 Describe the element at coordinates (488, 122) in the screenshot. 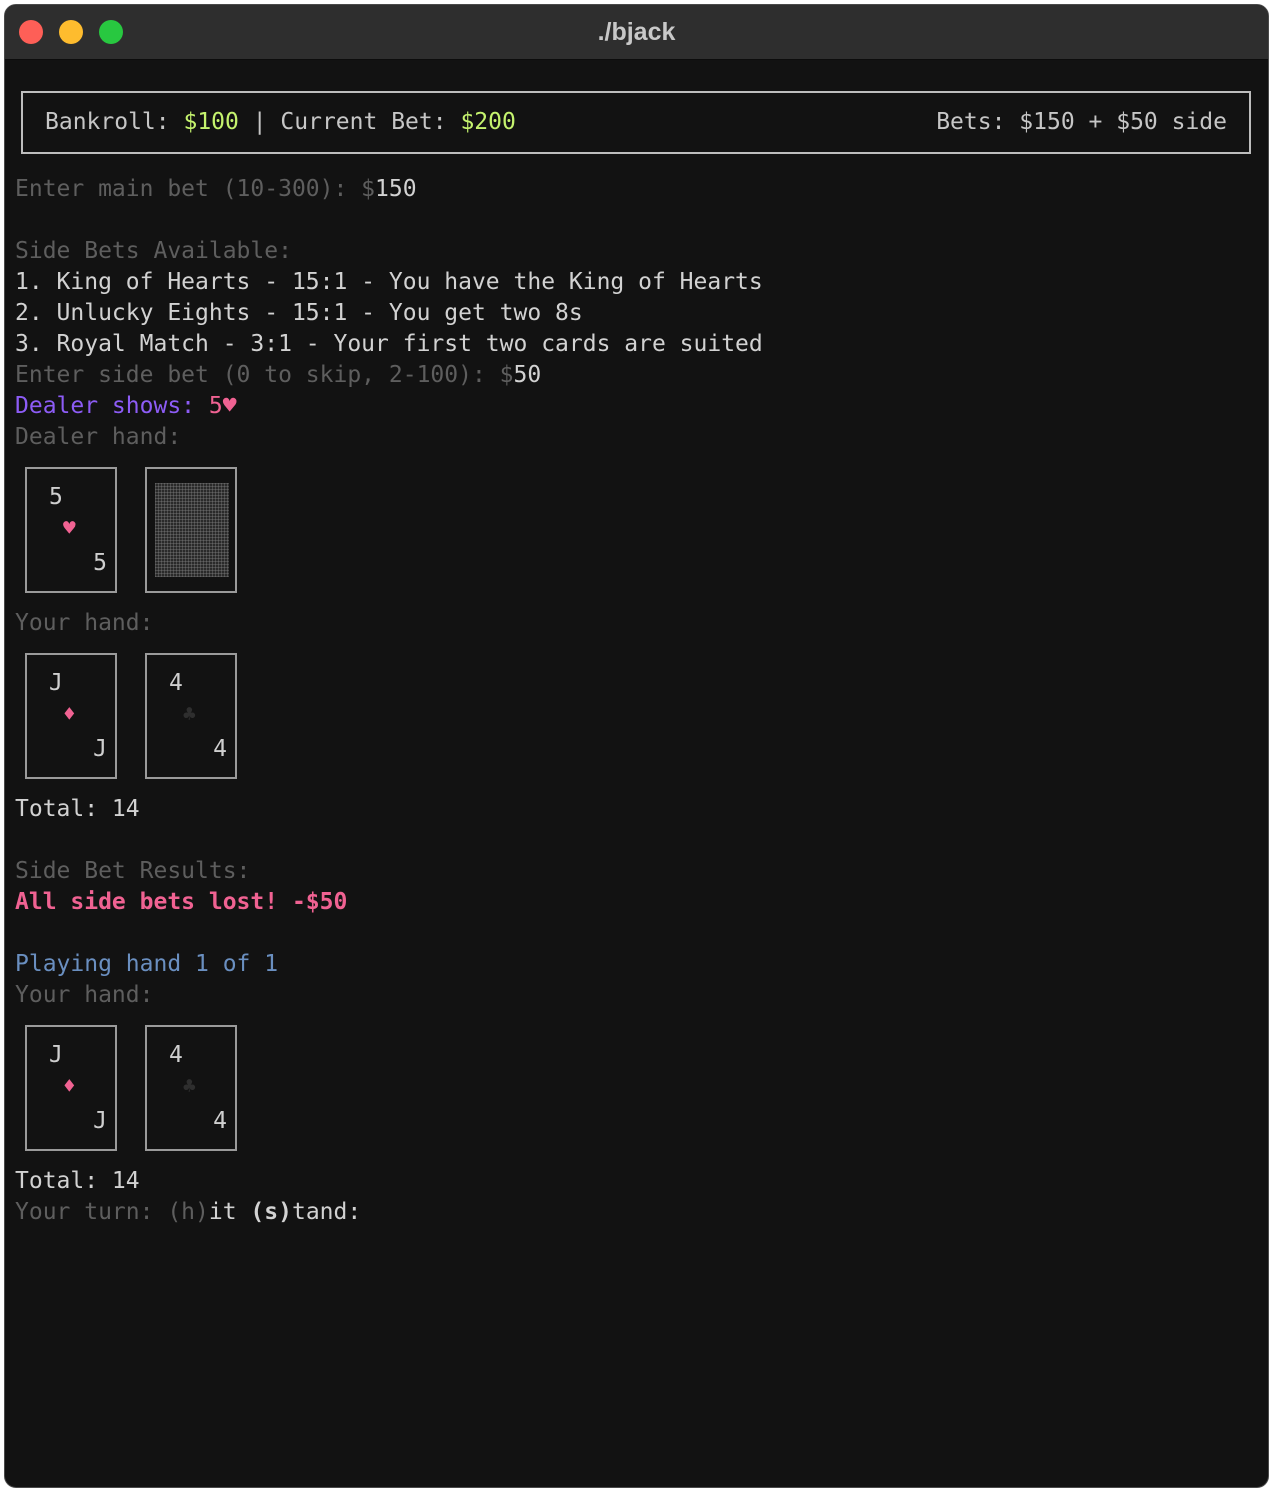

I see `current-bet-value: $200` at that location.